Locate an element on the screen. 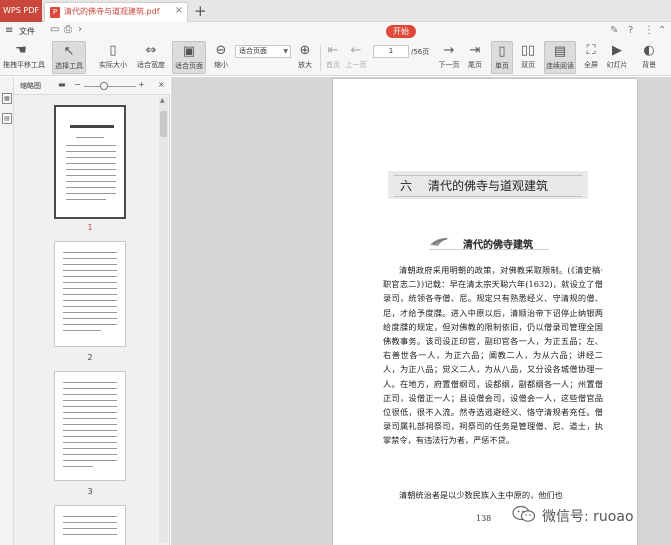  zoom-out-label: 缩小 is located at coordinates (221, 65).